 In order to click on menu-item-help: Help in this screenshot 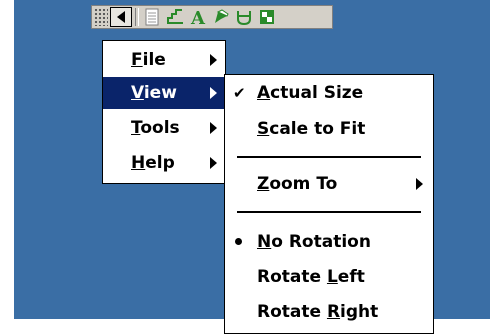, I will do `click(164, 163)`.